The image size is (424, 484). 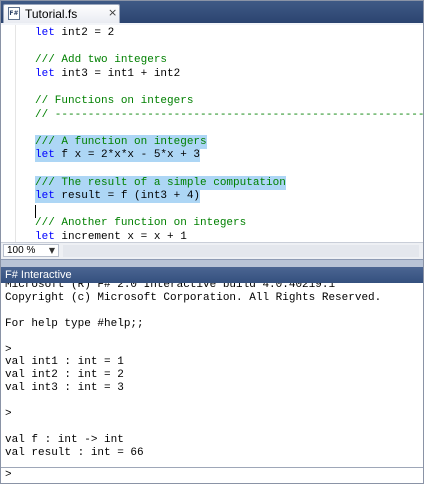 What do you see at coordinates (64, 362) in the screenshot?
I see `fsi-output-line: val int1 : int = 1` at bounding box center [64, 362].